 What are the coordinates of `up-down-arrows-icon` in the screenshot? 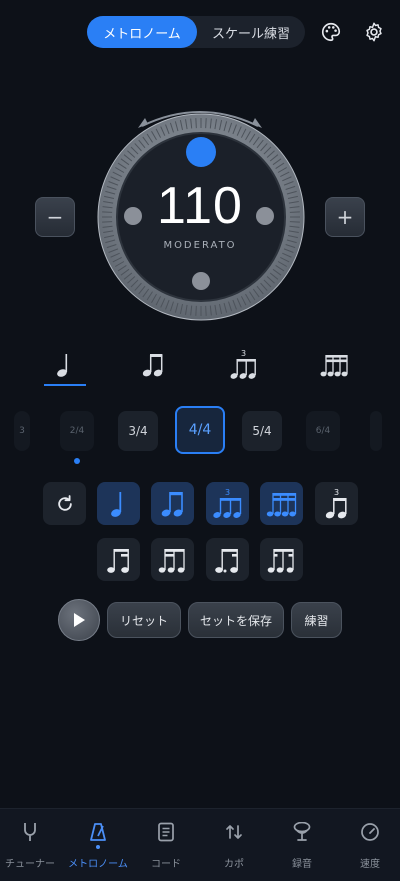 It's located at (234, 832).